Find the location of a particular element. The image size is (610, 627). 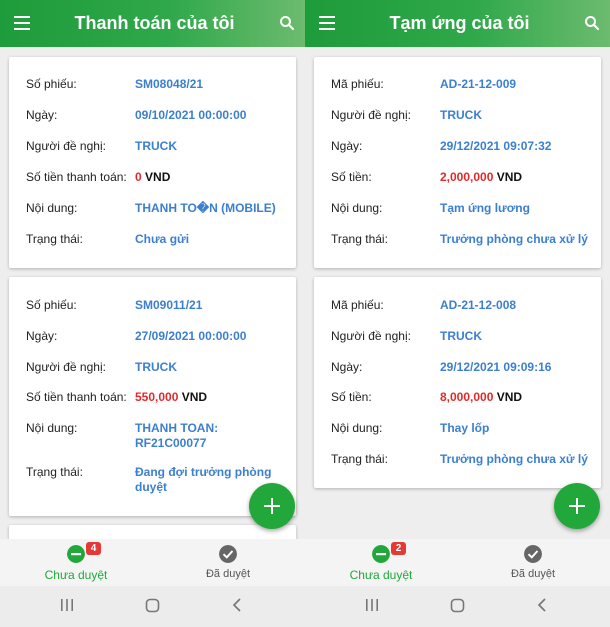

amount-value: 550,000 VND is located at coordinates (210, 397).